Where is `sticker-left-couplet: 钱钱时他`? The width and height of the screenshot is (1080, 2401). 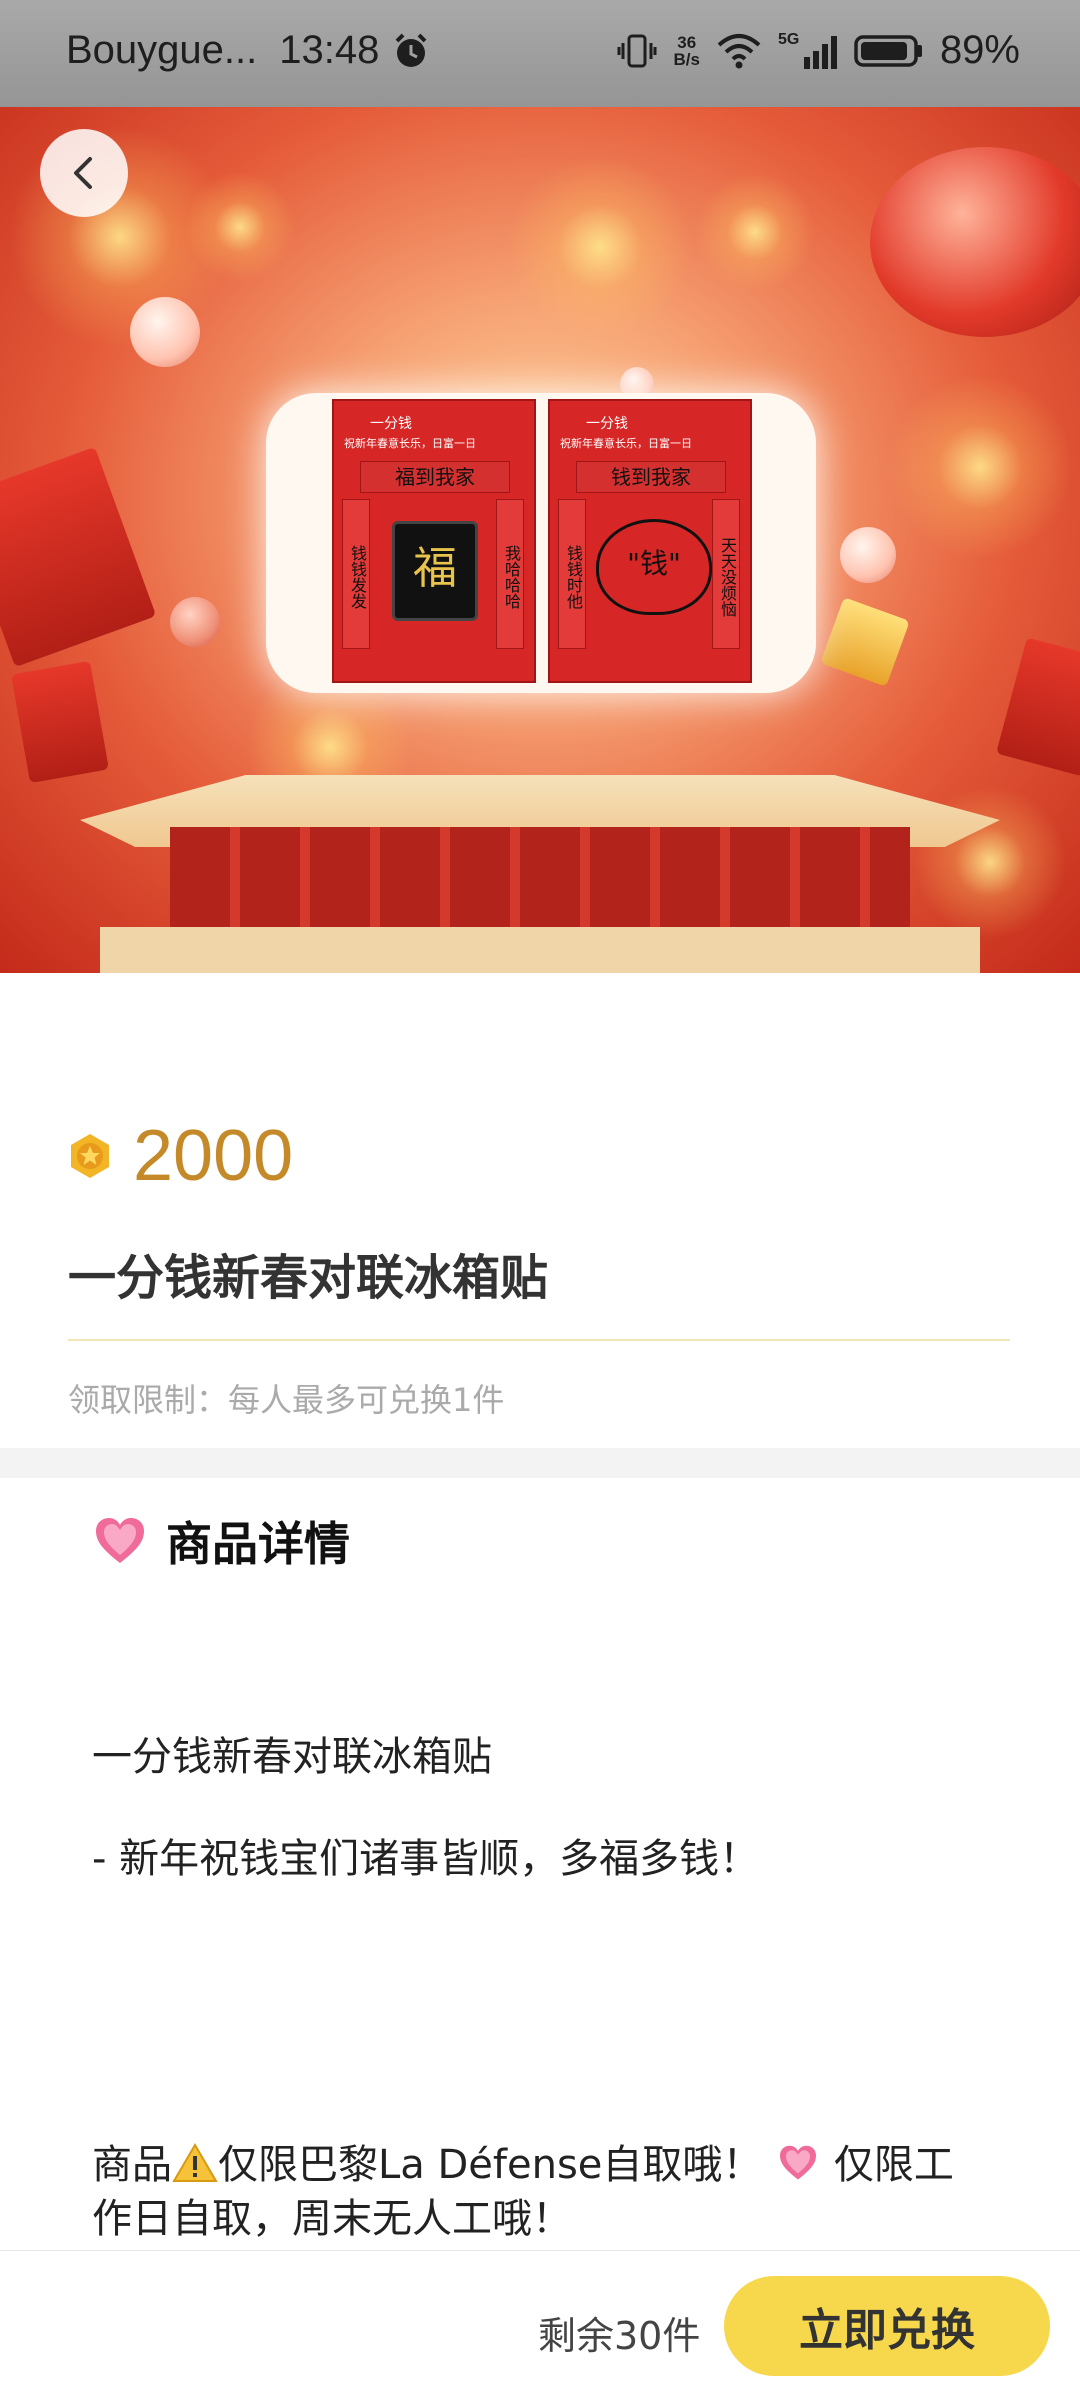 sticker-left-couplet: 钱钱时他 is located at coordinates (572, 574).